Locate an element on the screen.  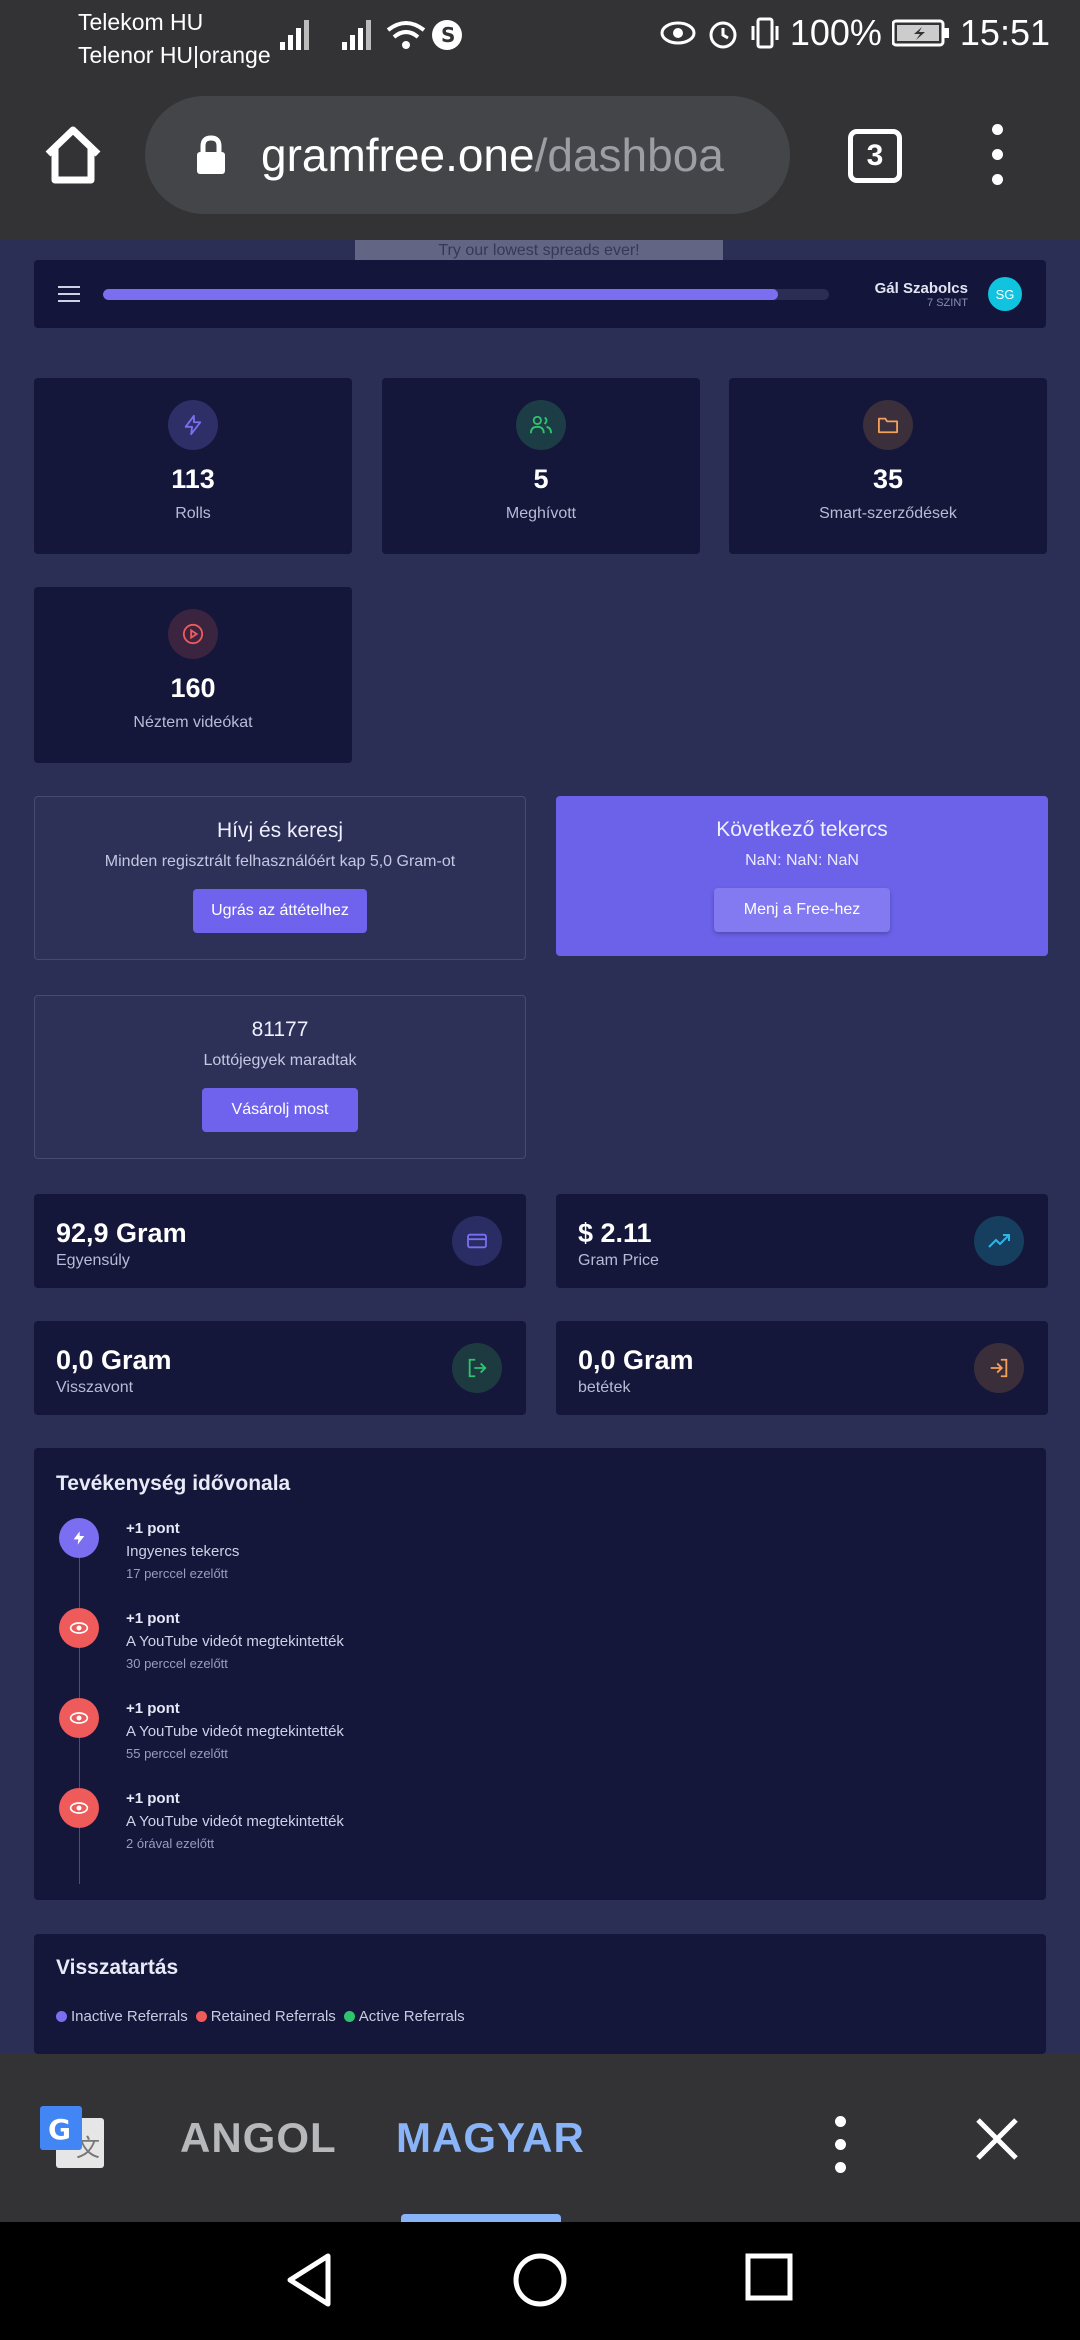
balance-value: 92,9 Gram is located at coordinates (121, 1233).